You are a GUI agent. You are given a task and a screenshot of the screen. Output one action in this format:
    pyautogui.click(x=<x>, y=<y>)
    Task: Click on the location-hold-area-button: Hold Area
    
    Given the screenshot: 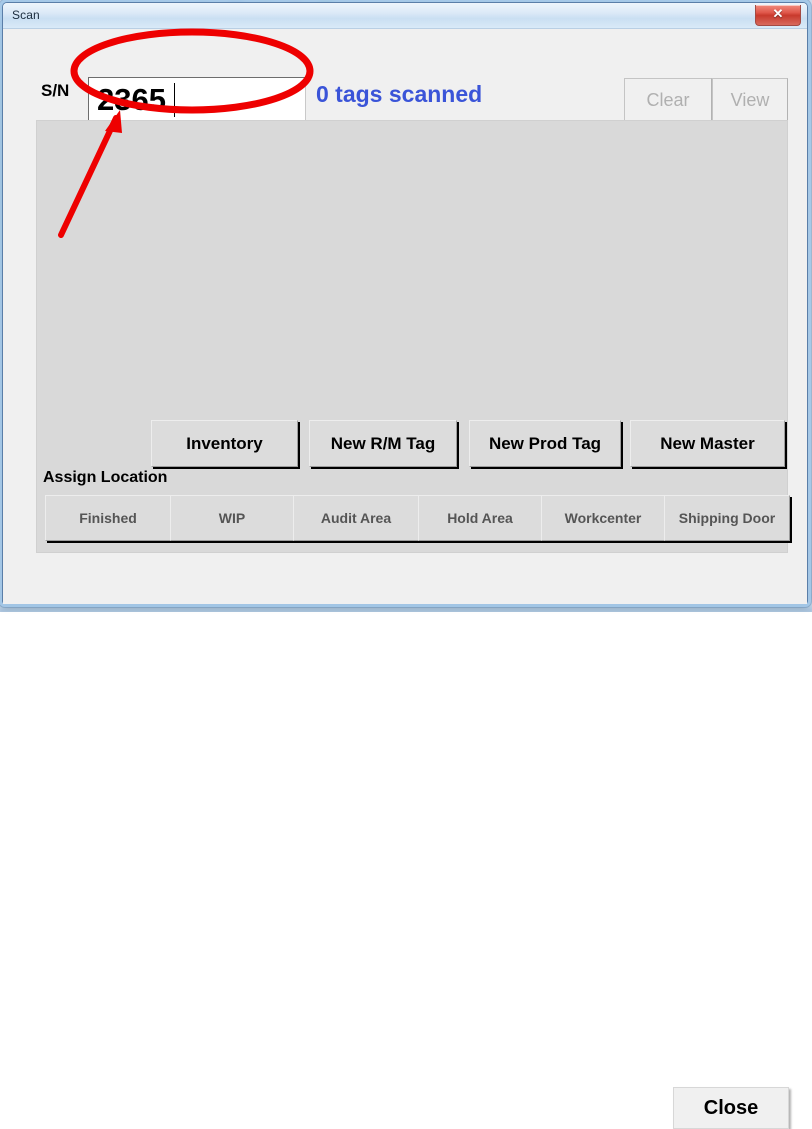 What is the action you would take?
    pyautogui.click(x=480, y=518)
    